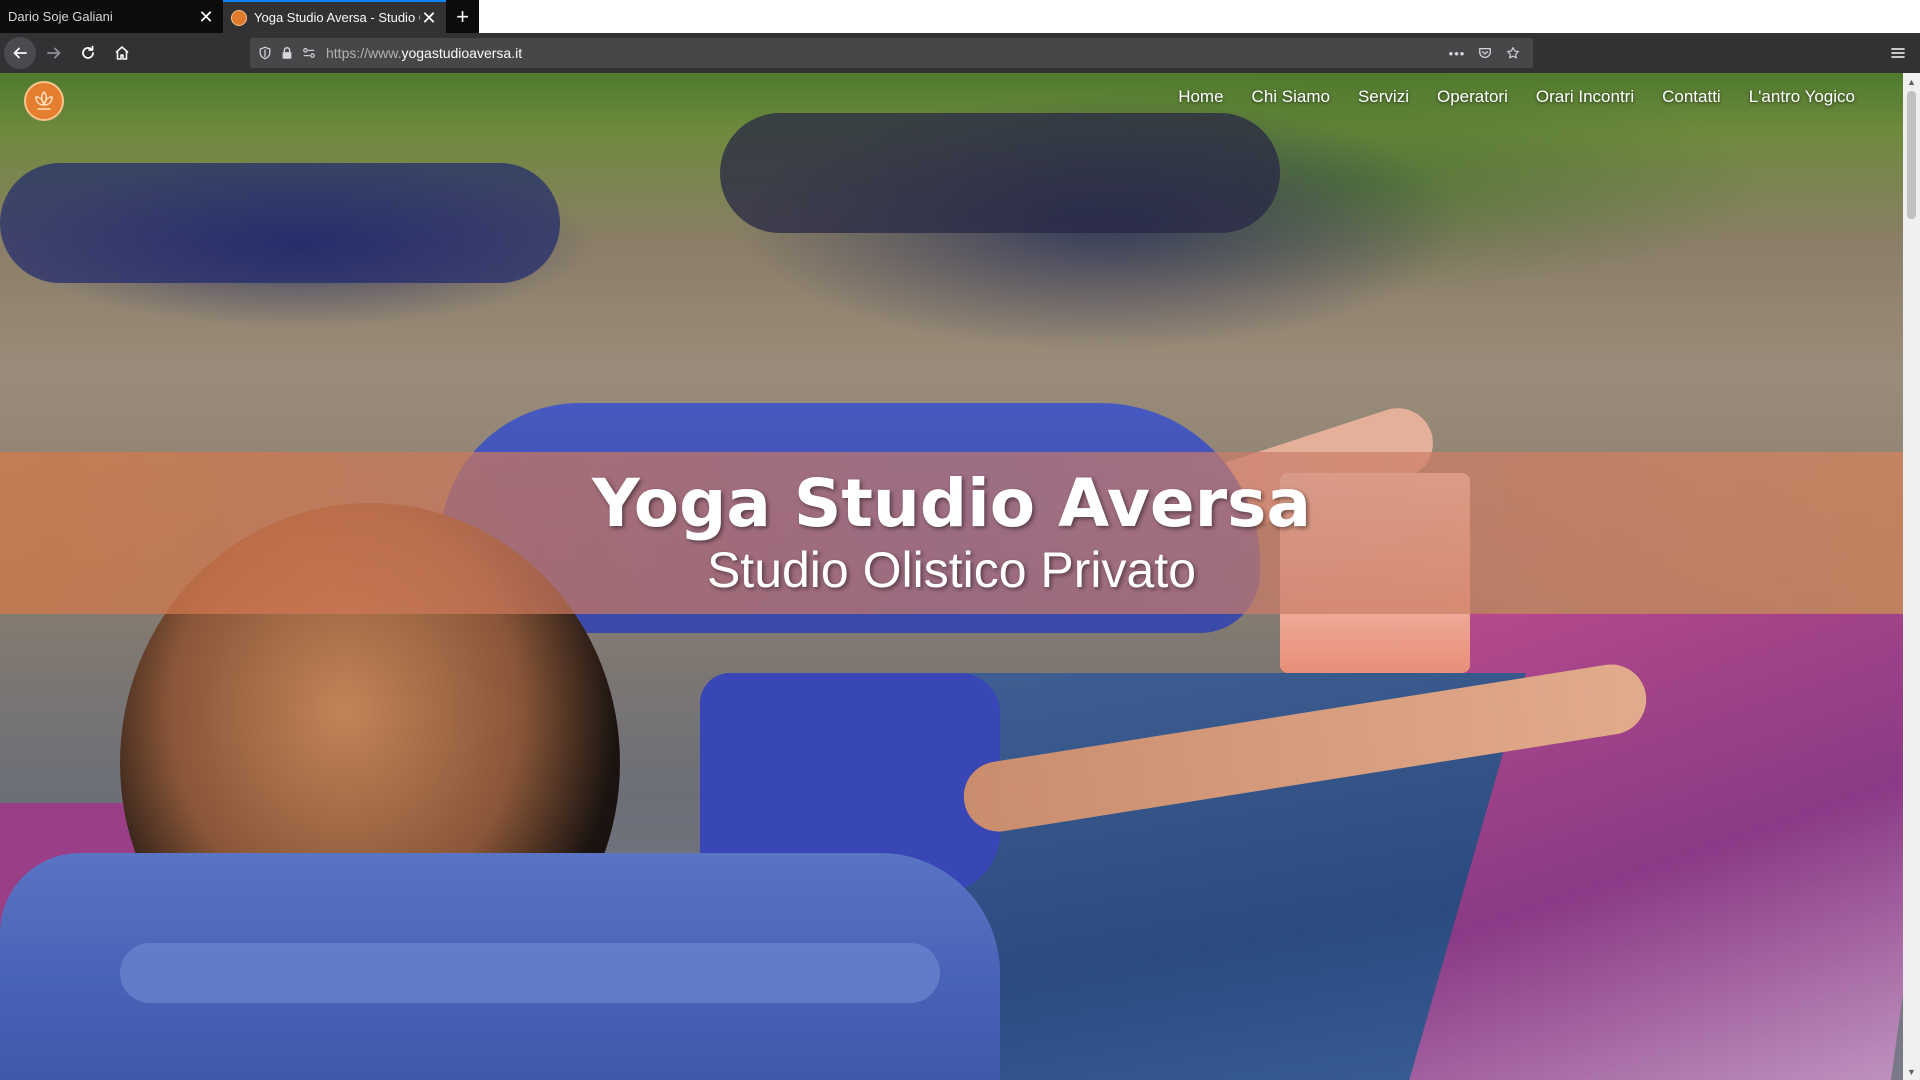 The image size is (1920, 1080). Describe the element at coordinates (364, 53) in the screenshot. I see `url-prefix: https://www.` at that location.